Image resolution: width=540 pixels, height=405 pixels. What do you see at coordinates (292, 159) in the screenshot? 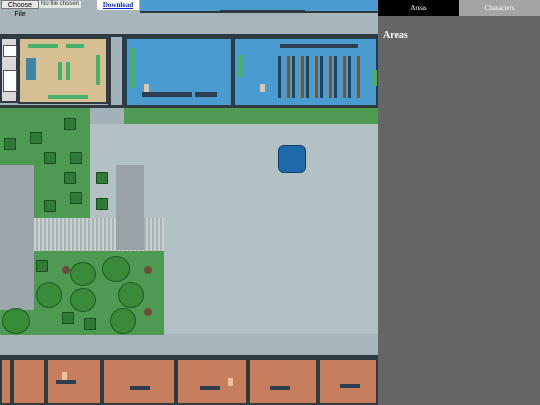
I see `fountain` at bounding box center [292, 159].